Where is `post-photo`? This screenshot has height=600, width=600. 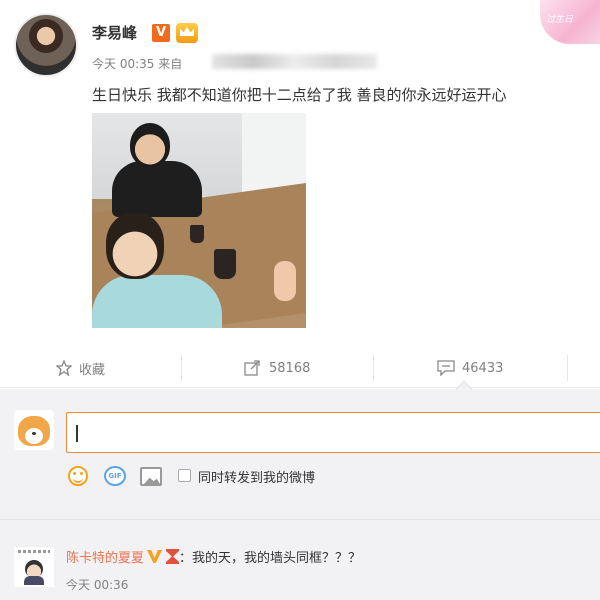
post-photo is located at coordinates (199, 220).